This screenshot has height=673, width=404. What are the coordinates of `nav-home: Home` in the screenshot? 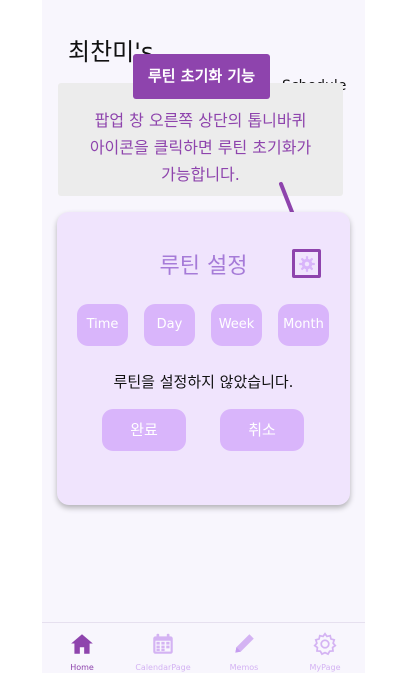 It's located at (82, 648).